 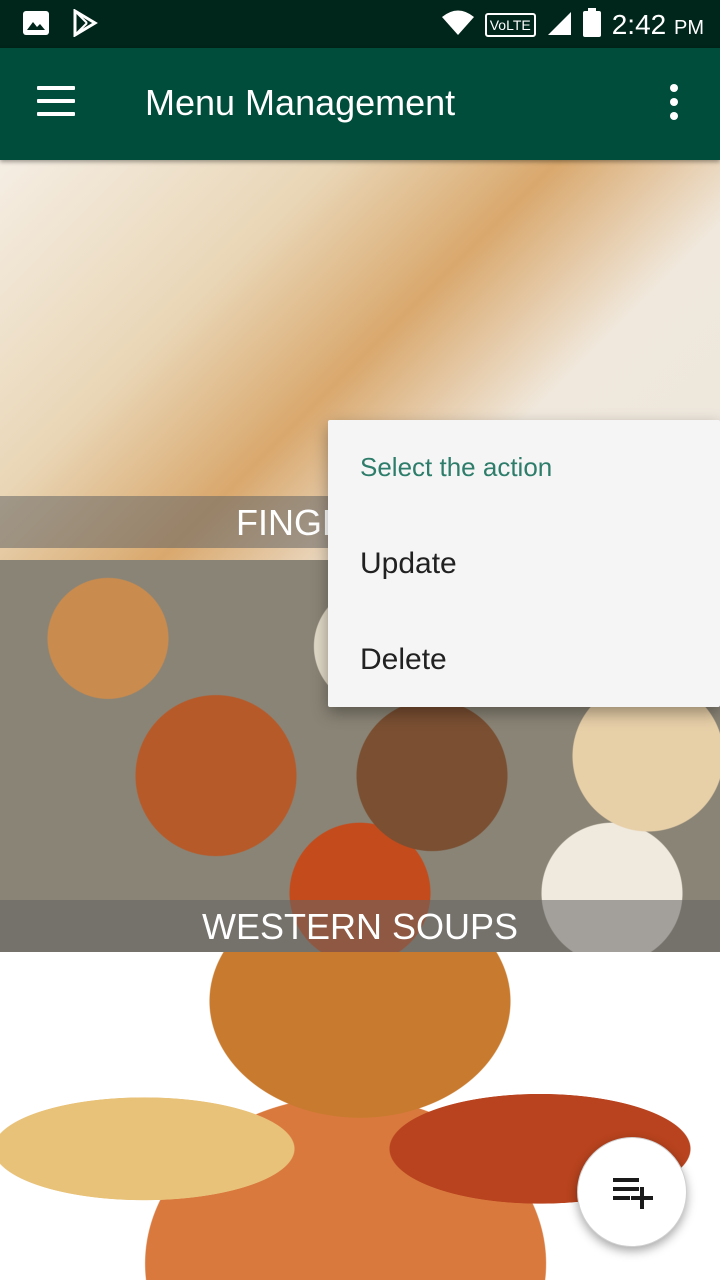 What do you see at coordinates (300, 102) in the screenshot?
I see `page-title: Menu Management` at bounding box center [300, 102].